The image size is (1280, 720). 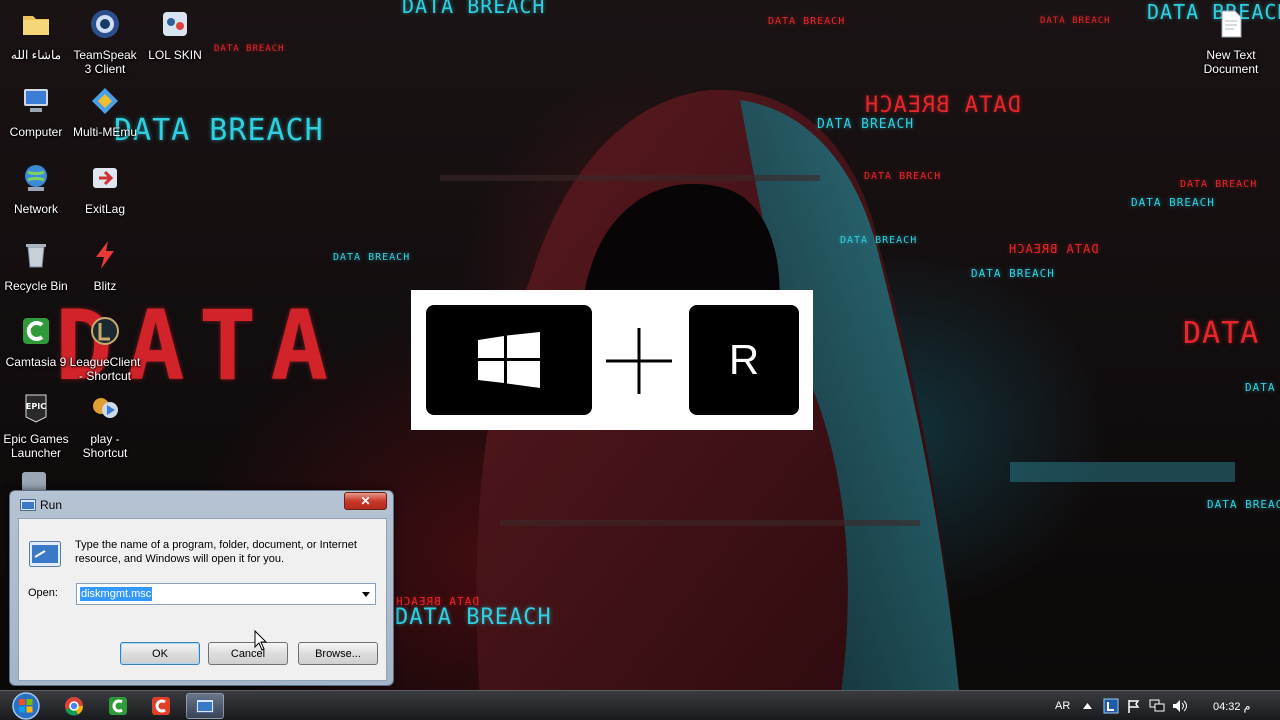 I want to click on windows-logo-icon, so click(x=509, y=360).